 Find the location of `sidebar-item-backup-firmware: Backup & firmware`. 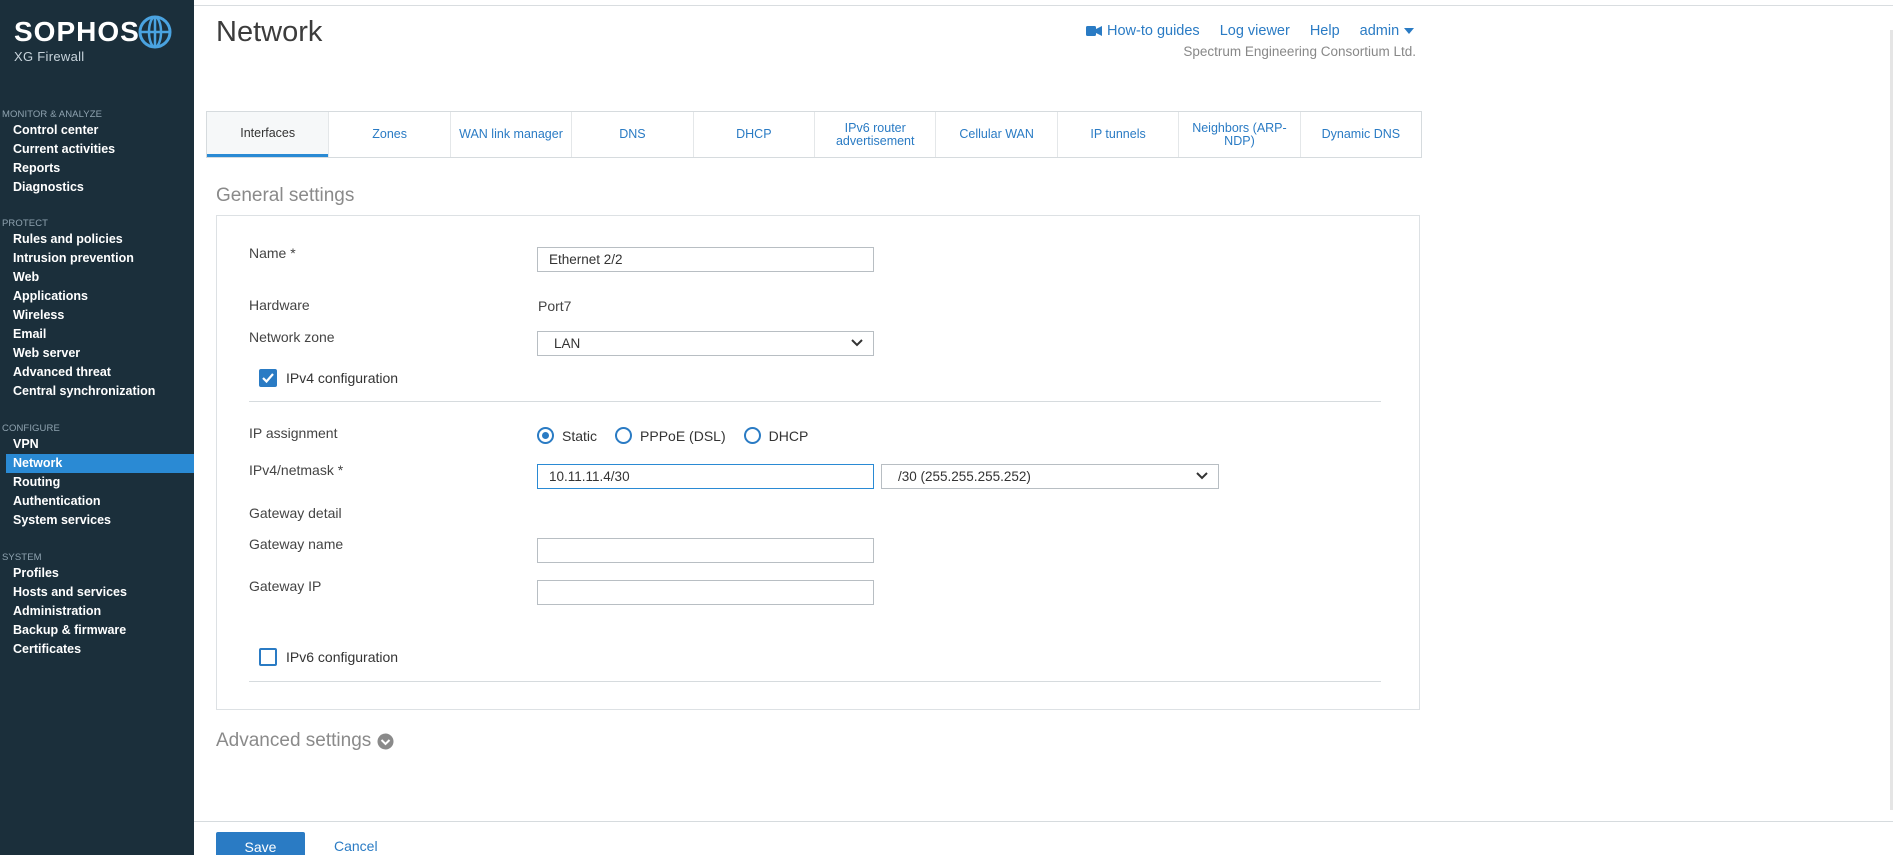

sidebar-item-backup-firmware: Backup & firmware is located at coordinates (97, 630).